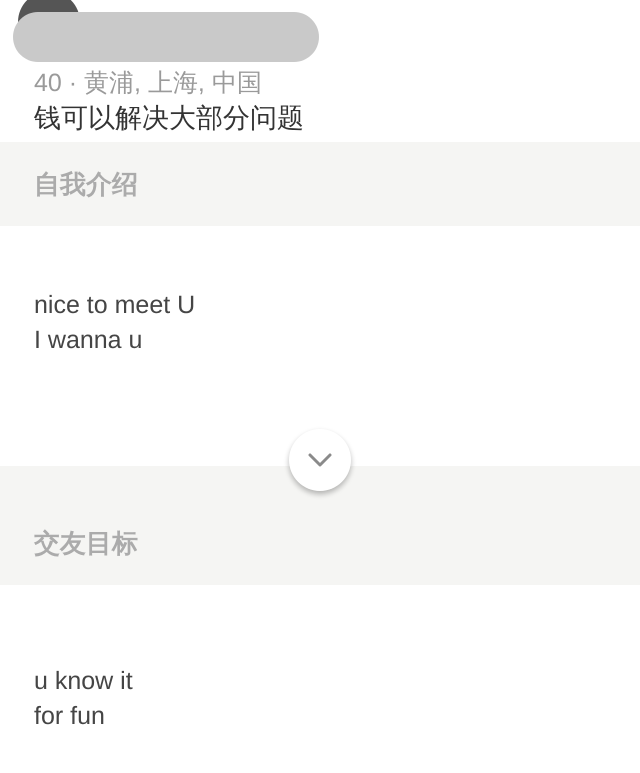 This screenshot has width=640, height=773. What do you see at coordinates (86, 184) in the screenshot?
I see `section-title: 自我介绍` at bounding box center [86, 184].